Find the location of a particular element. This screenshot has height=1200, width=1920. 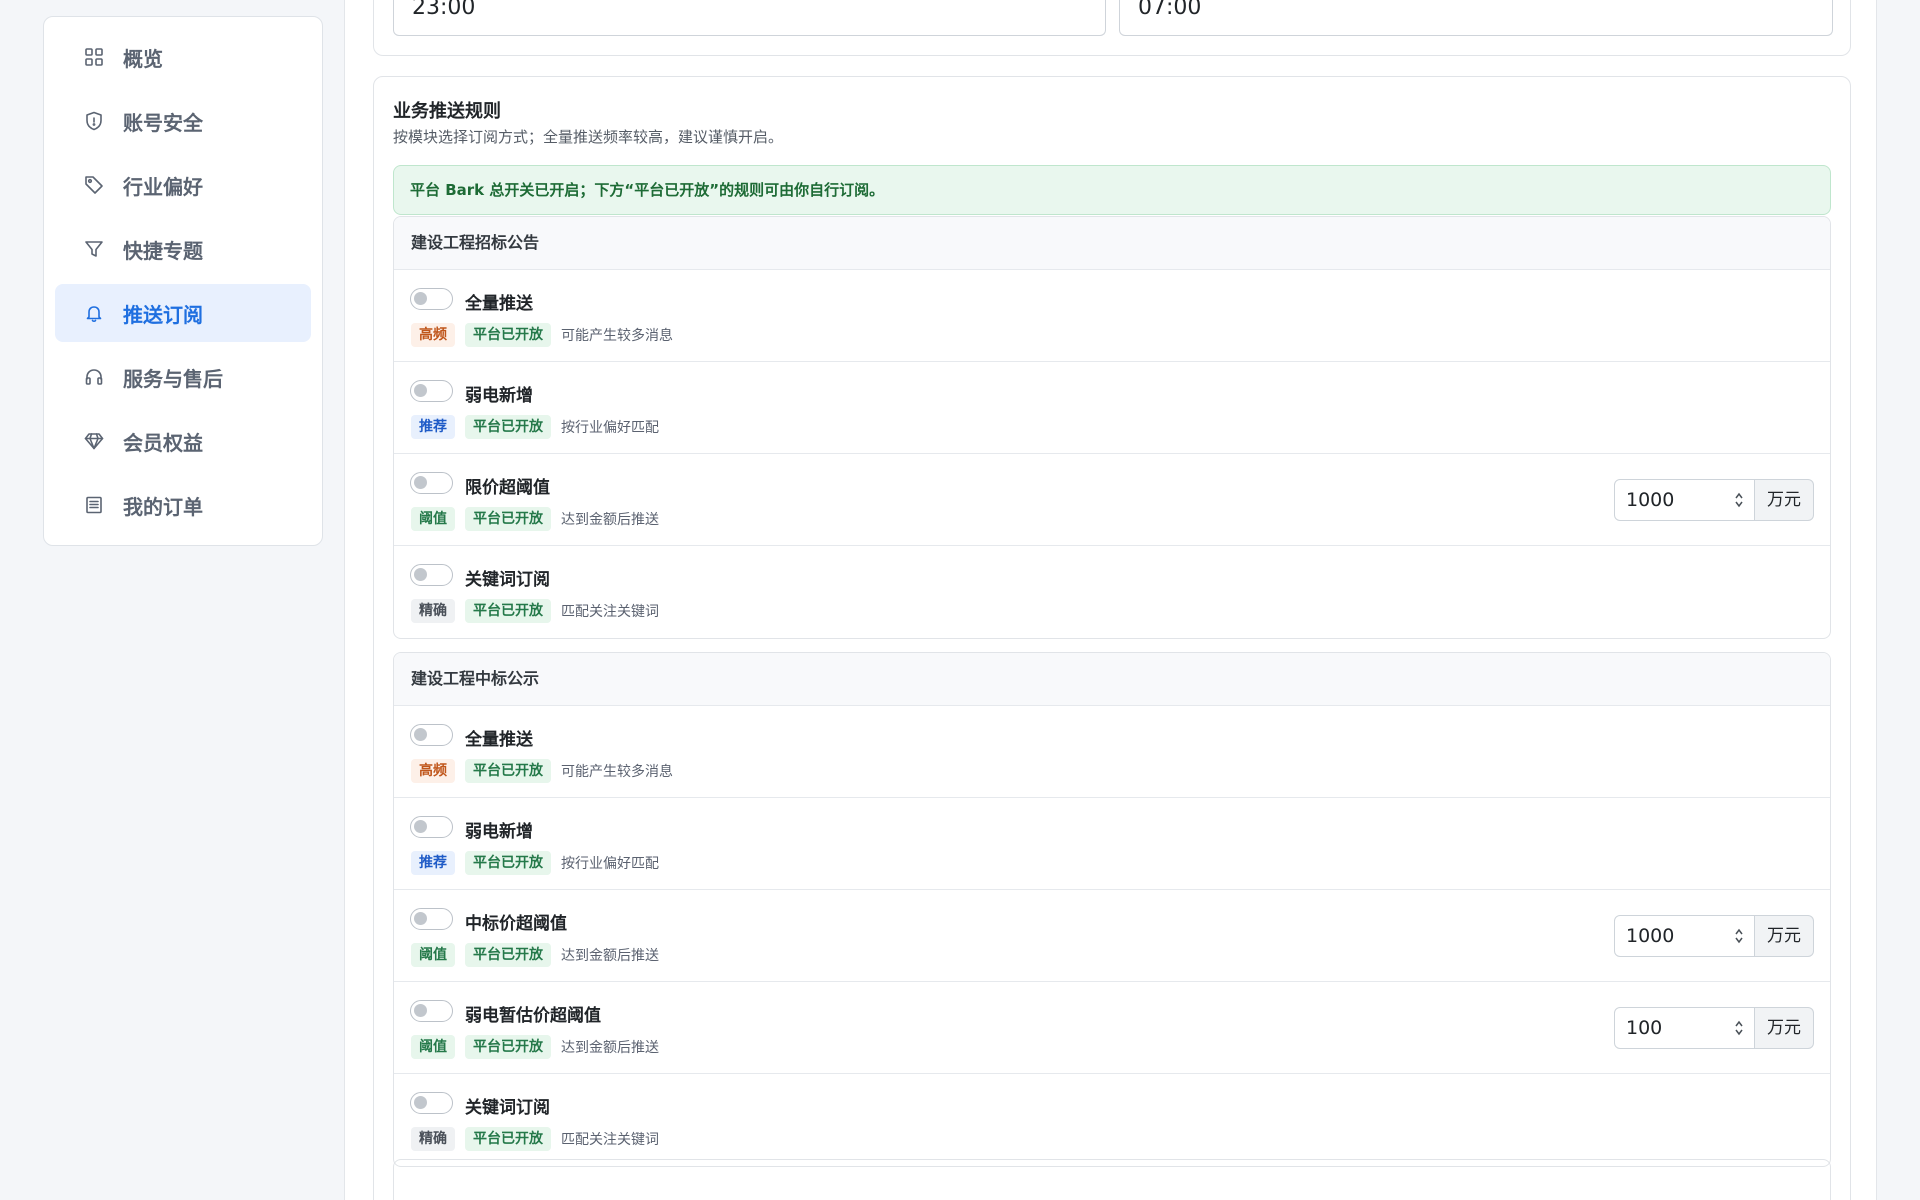

sidebar-item-label: 账号安全 is located at coordinates (163, 122).